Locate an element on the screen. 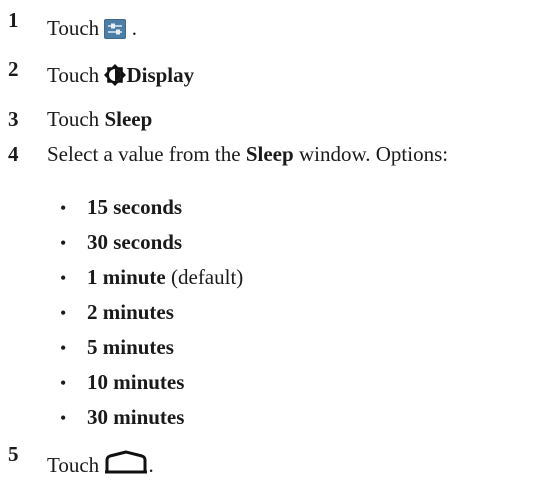 This screenshot has height=487, width=560. option-label: 30 seconds is located at coordinates (135, 242).